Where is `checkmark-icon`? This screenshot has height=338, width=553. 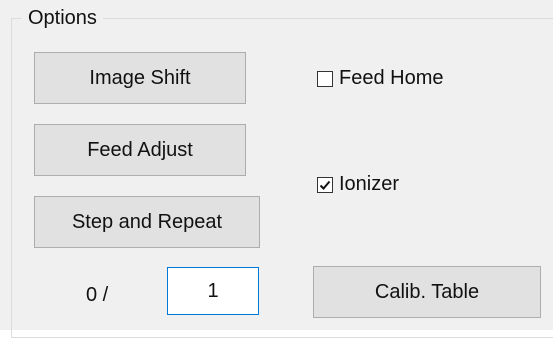 checkmark-icon is located at coordinates (325, 185).